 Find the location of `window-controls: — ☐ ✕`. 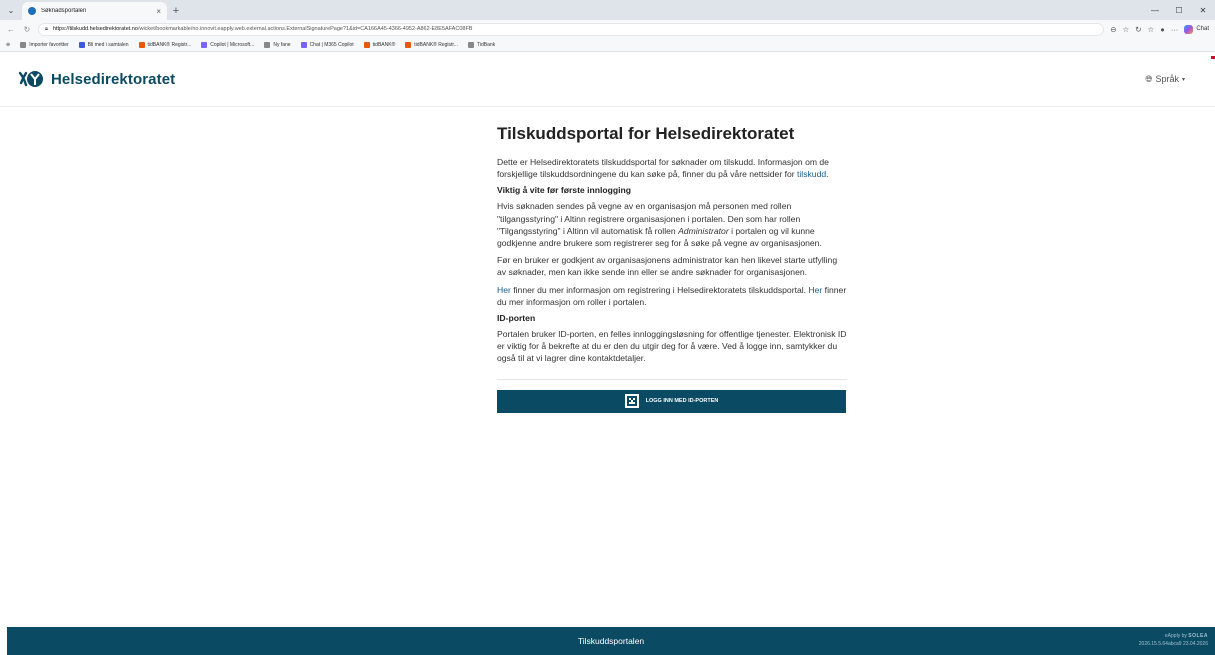

window-controls: — ☐ ✕ is located at coordinates (1179, 10).